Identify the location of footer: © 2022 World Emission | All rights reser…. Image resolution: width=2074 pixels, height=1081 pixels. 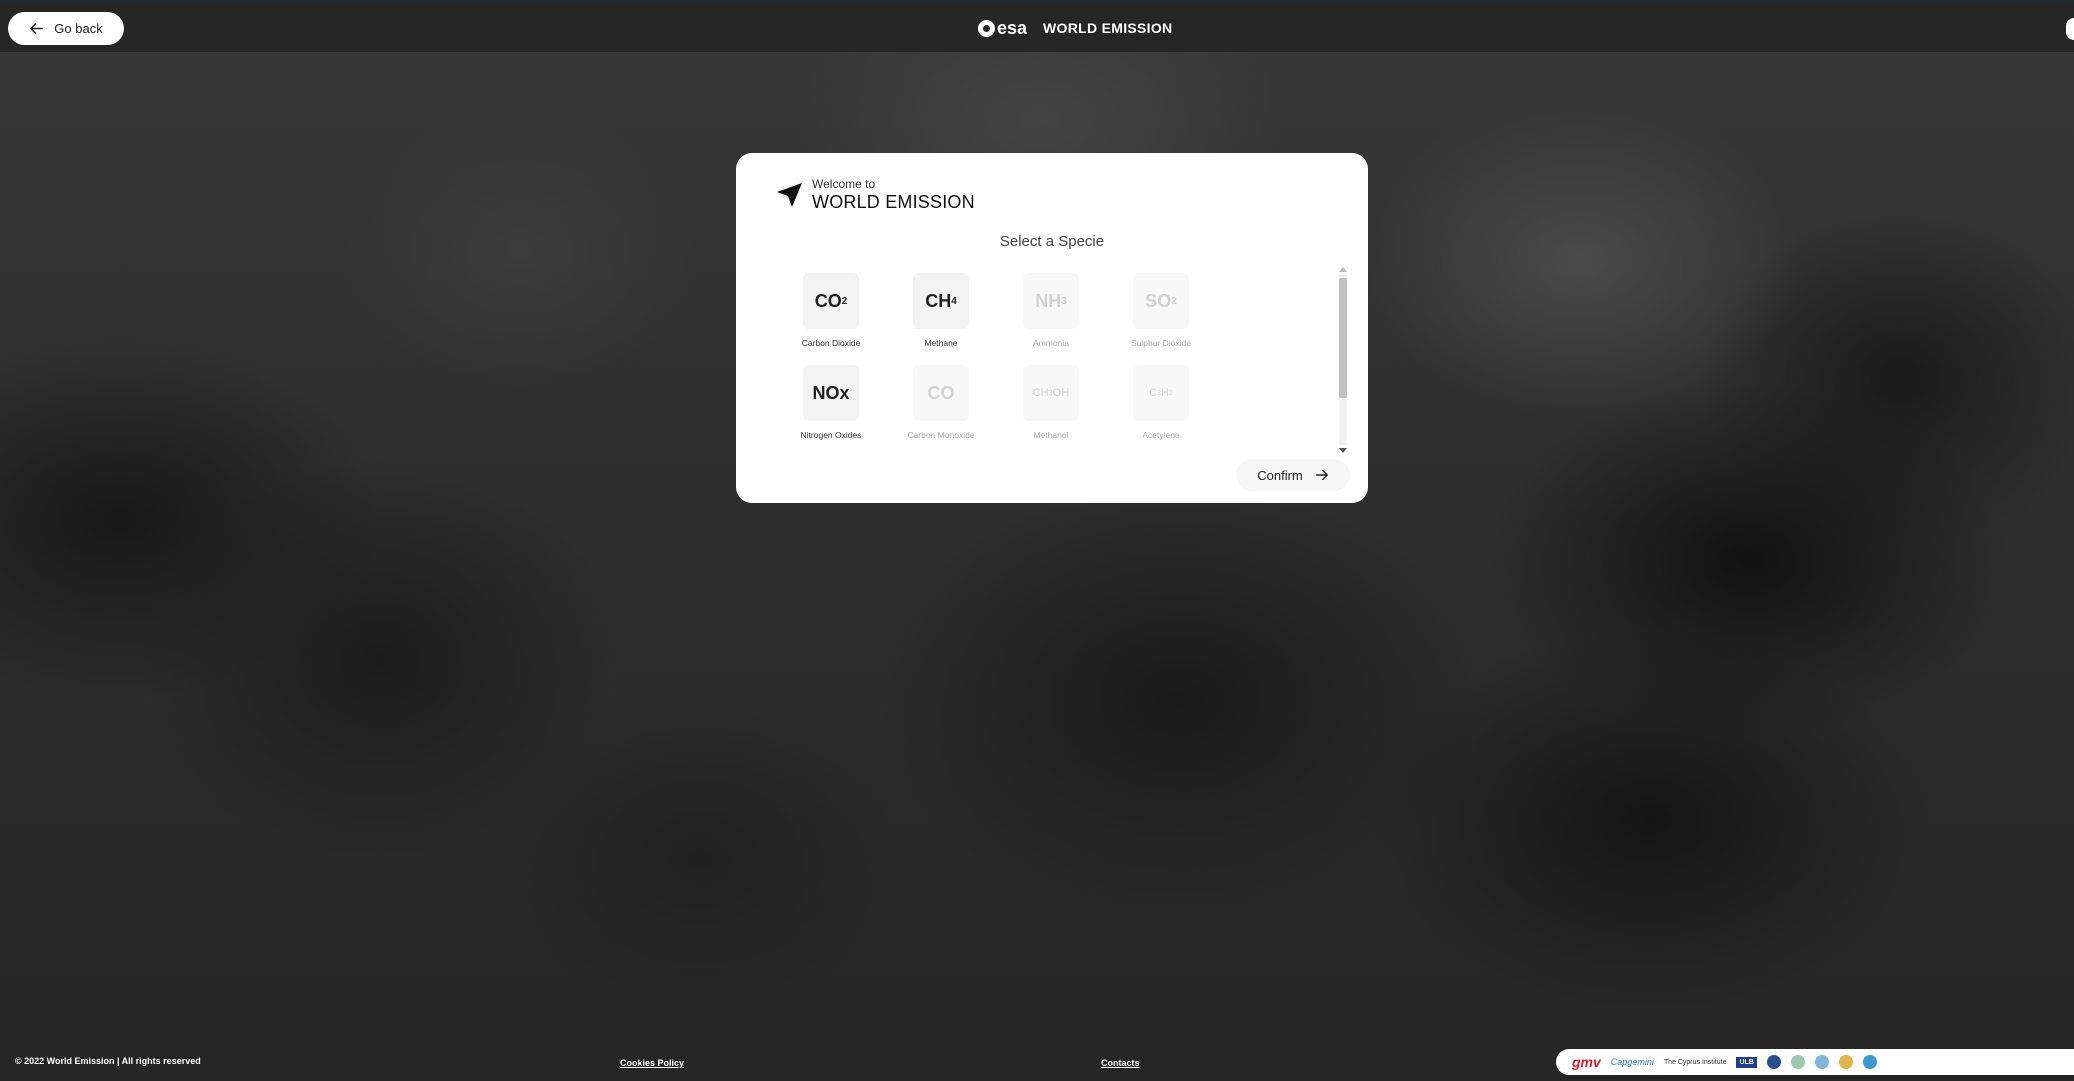
(1037, 1061).